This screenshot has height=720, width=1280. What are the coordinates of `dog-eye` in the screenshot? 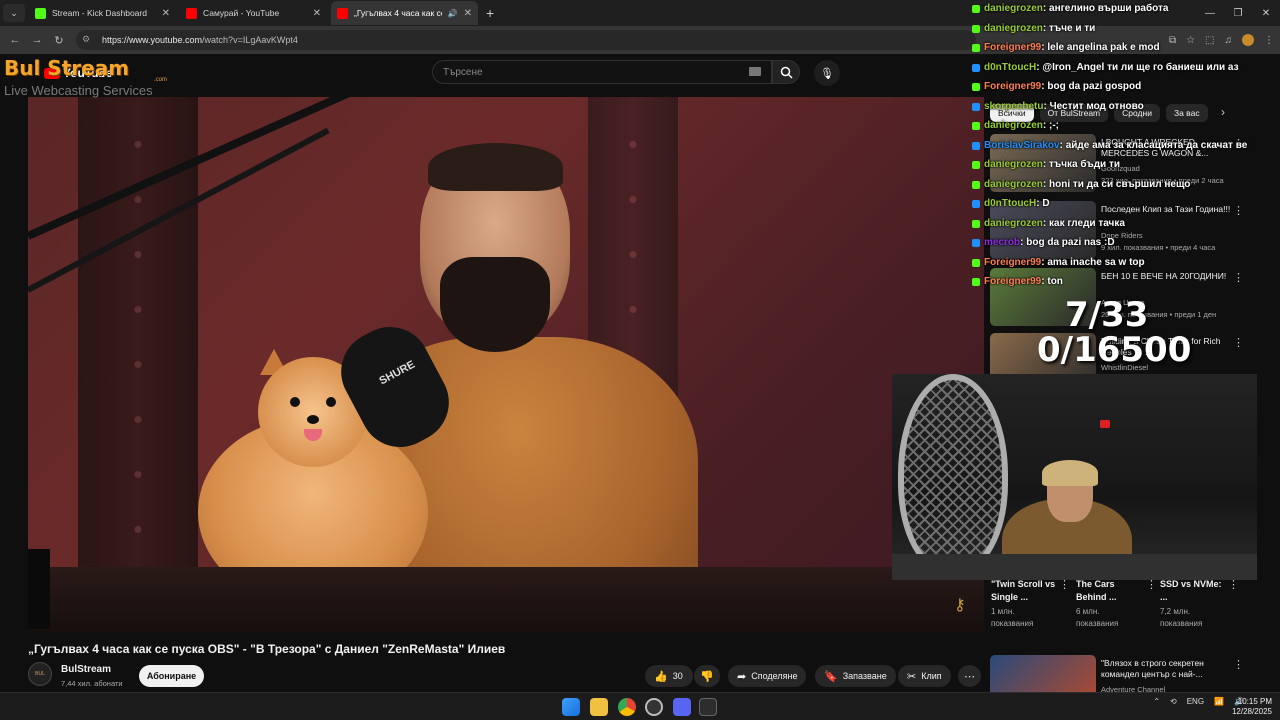 It's located at (331, 402).